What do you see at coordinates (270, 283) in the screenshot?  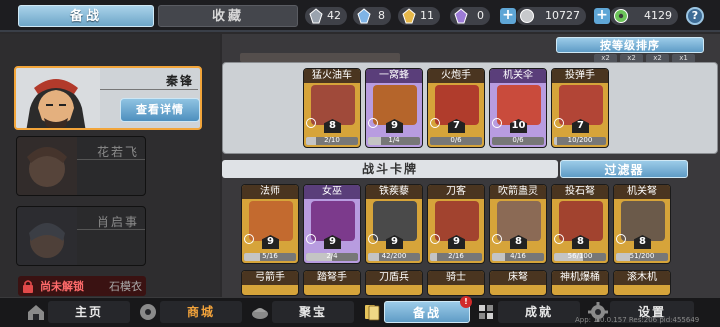 I see `unit-card-partial: 弓箭手` at bounding box center [270, 283].